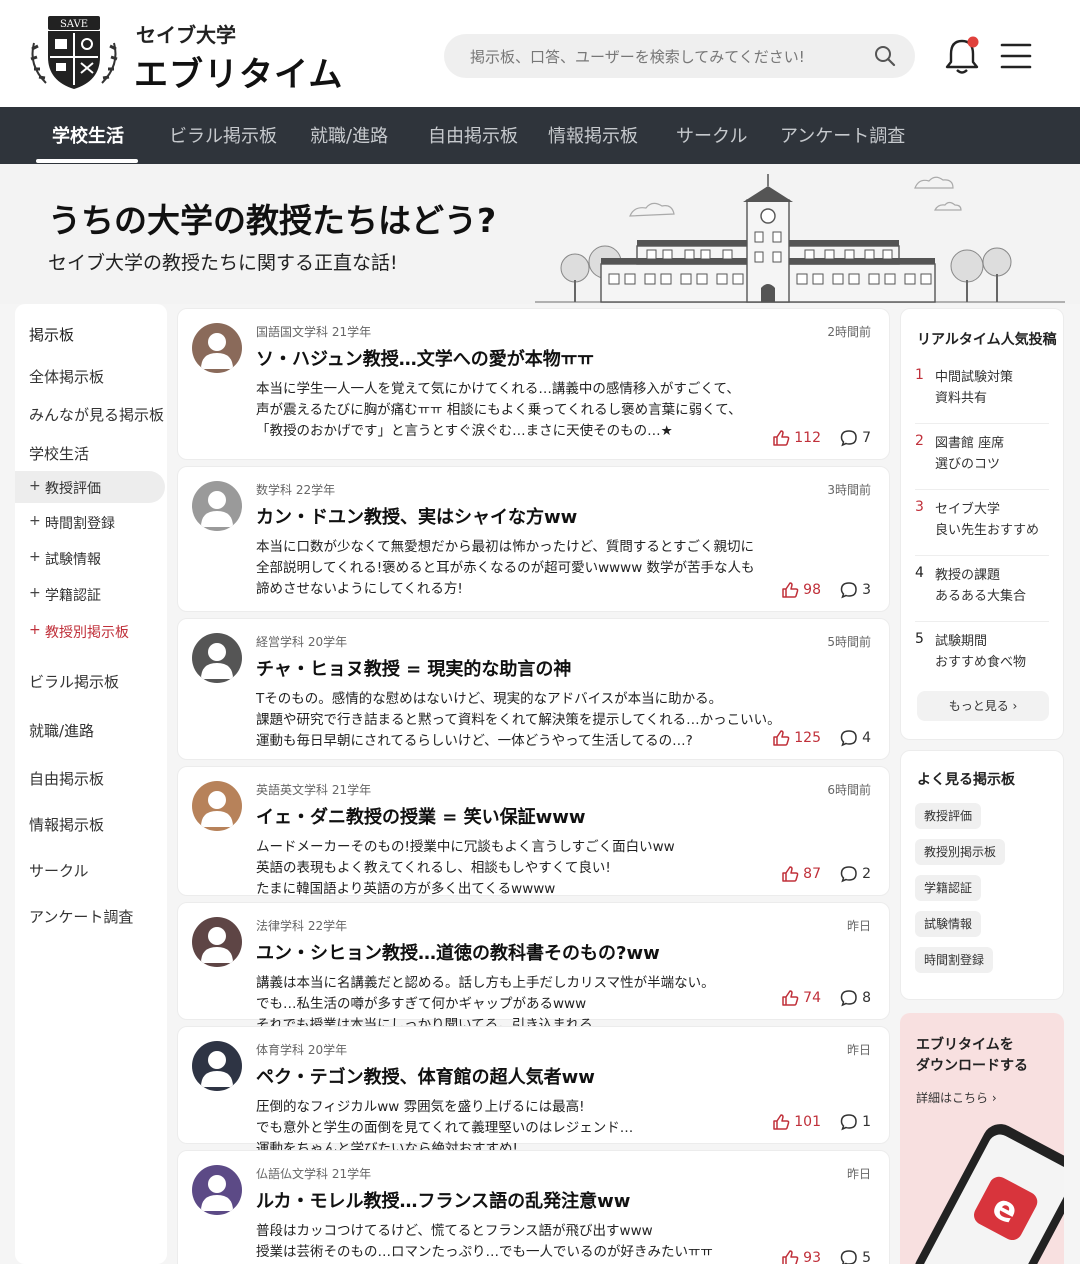  I want to click on promo-details-link: 詳細はこちら ›, so click(956, 1097).